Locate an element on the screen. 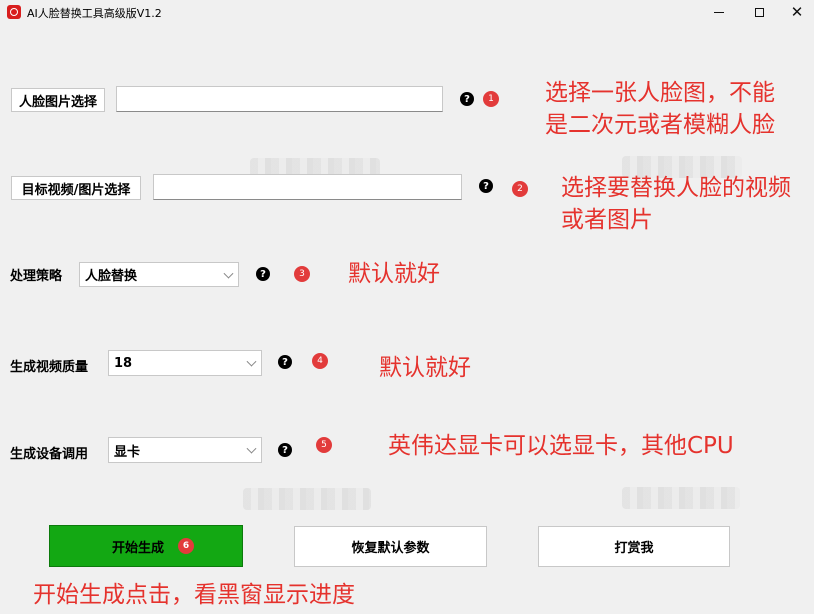 The width and height of the screenshot is (814, 614). close-button: ✕ is located at coordinates (796, 12).